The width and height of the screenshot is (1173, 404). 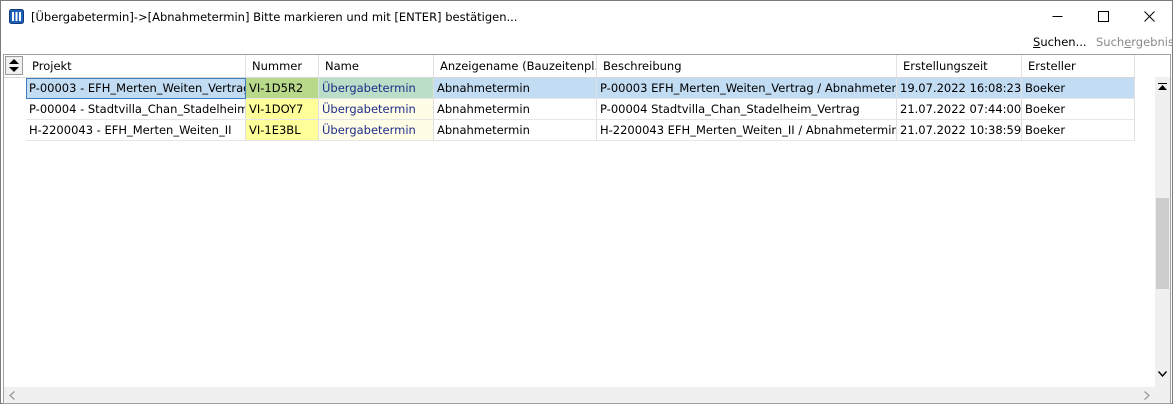 I want to click on maximize-button, so click(x=1103, y=16).